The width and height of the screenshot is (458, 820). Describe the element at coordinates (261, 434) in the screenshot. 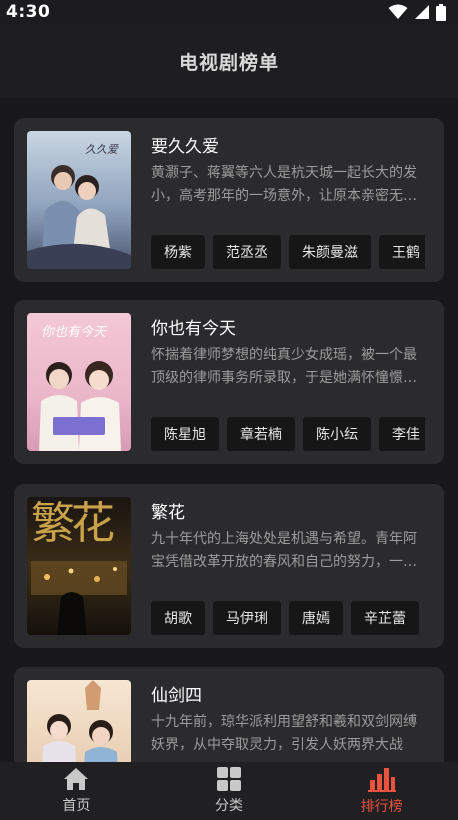

I see `cast-chip: 章若楠` at that location.